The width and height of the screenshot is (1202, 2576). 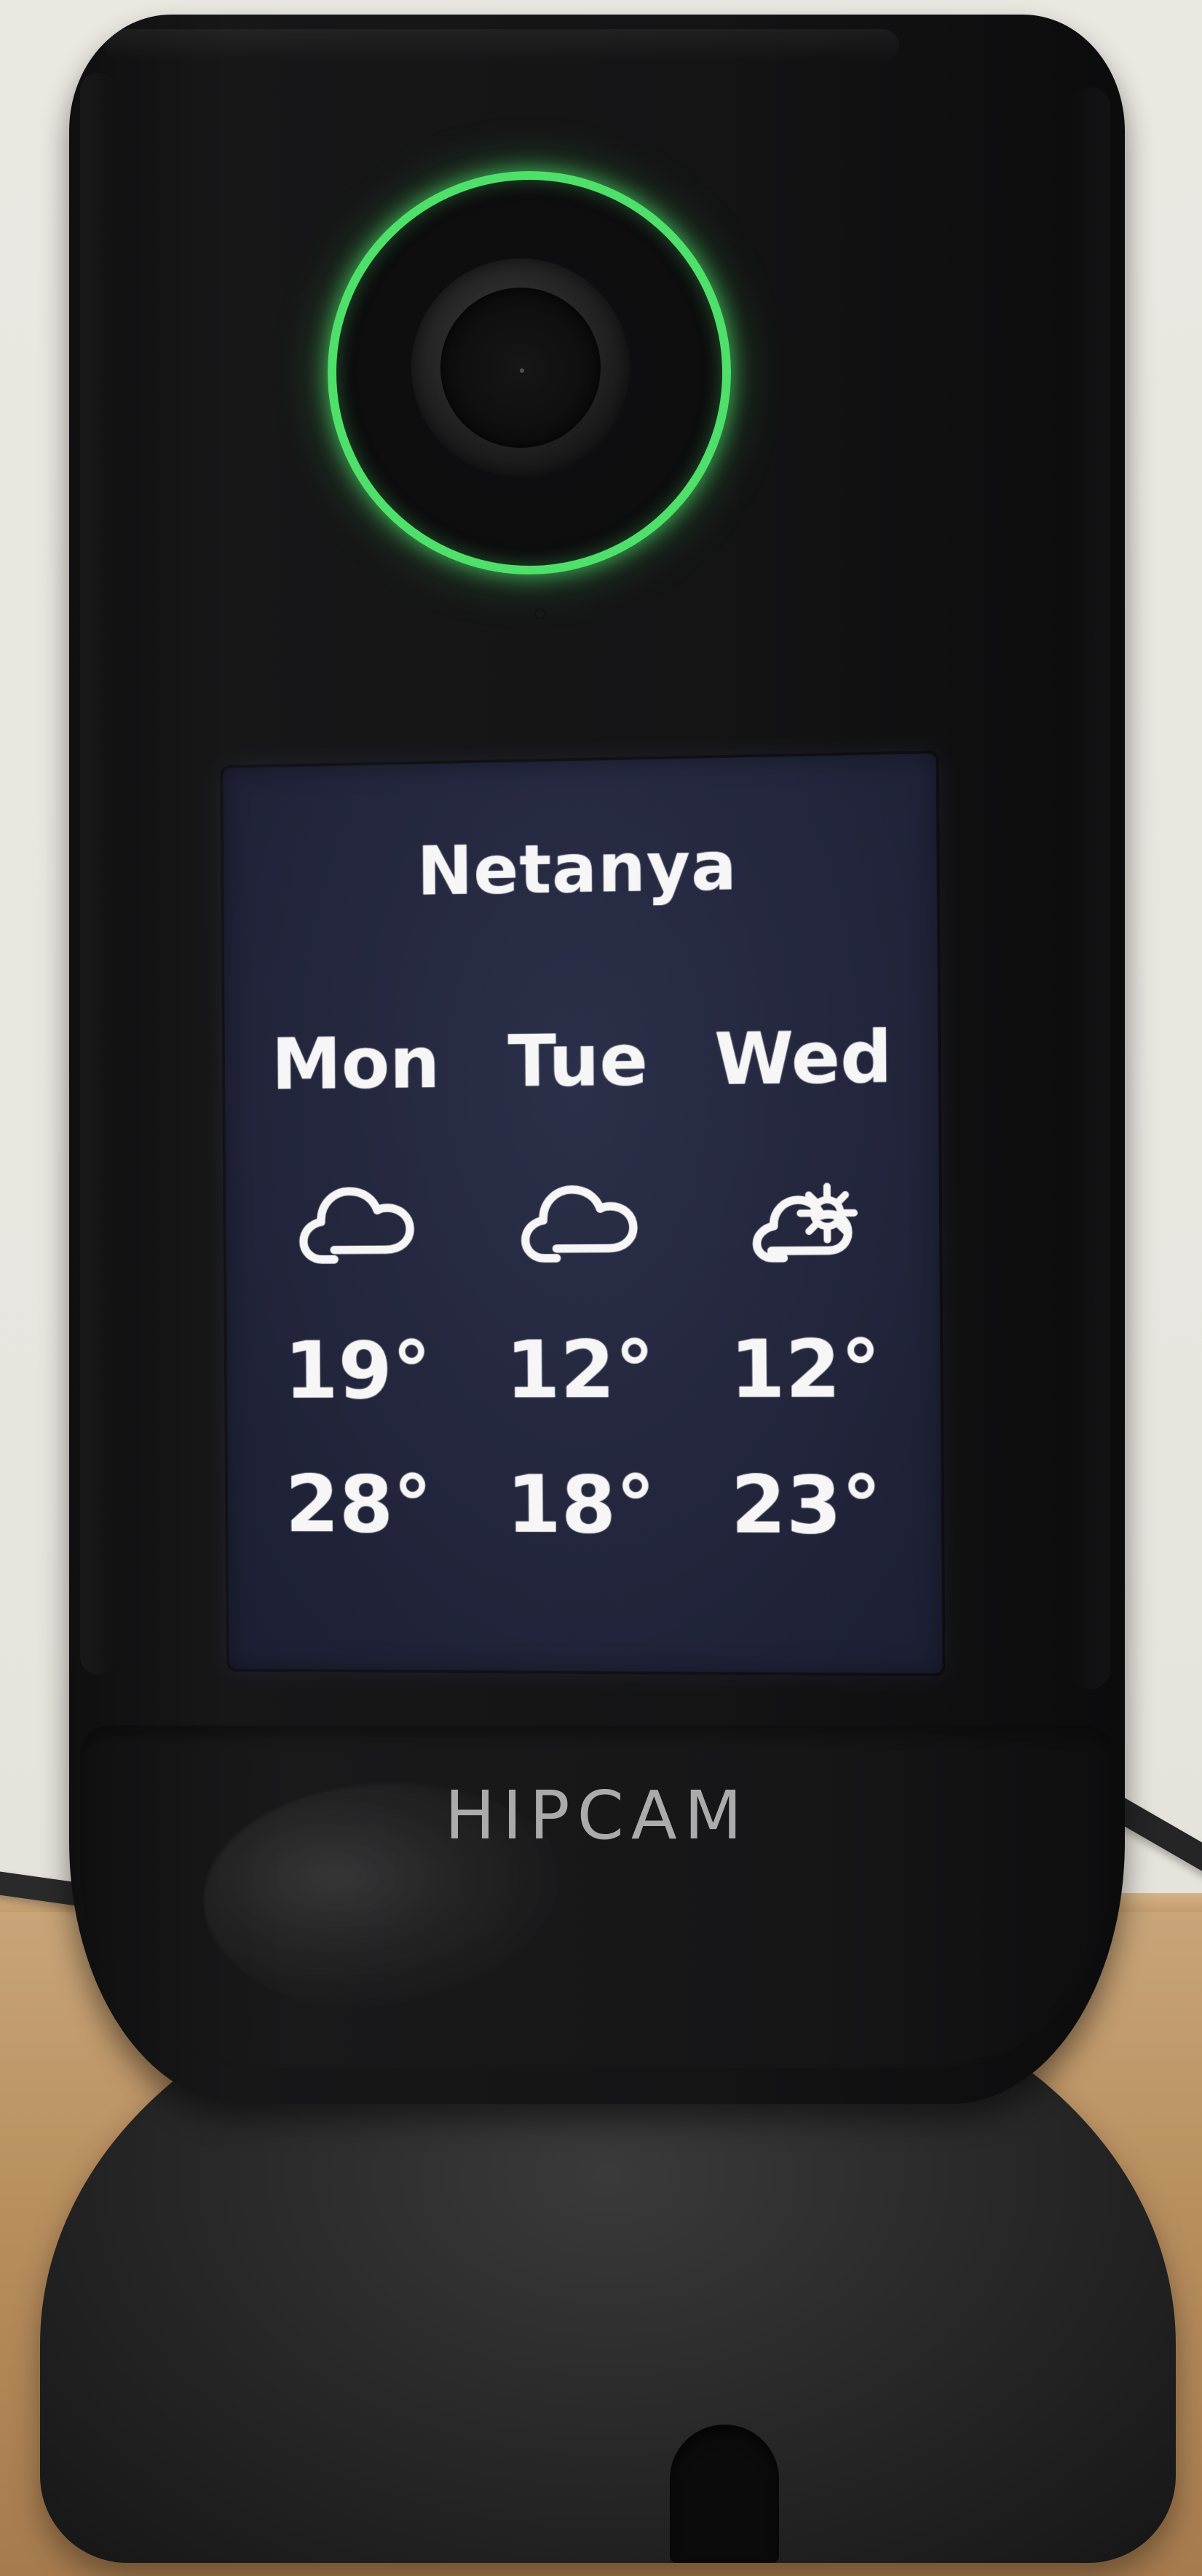 I want to click on brand-logo-text: HIPCAM, so click(x=597, y=1815).